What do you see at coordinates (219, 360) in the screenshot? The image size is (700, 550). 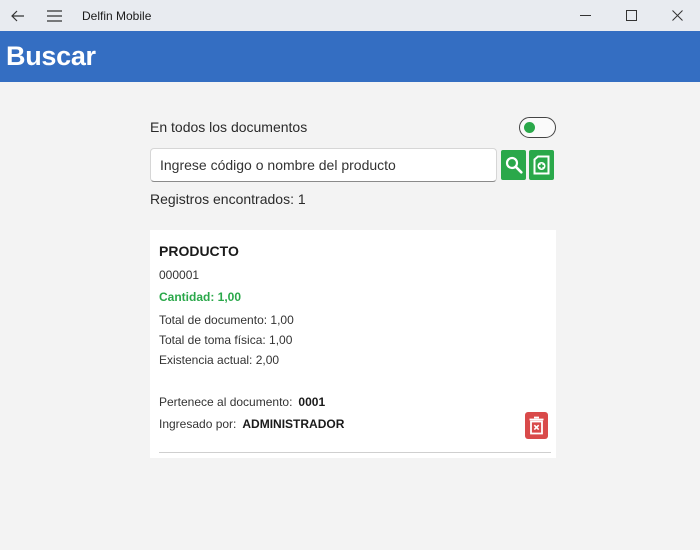 I see `current-stock: Existencia actual: 2,00` at bounding box center [219, 360].